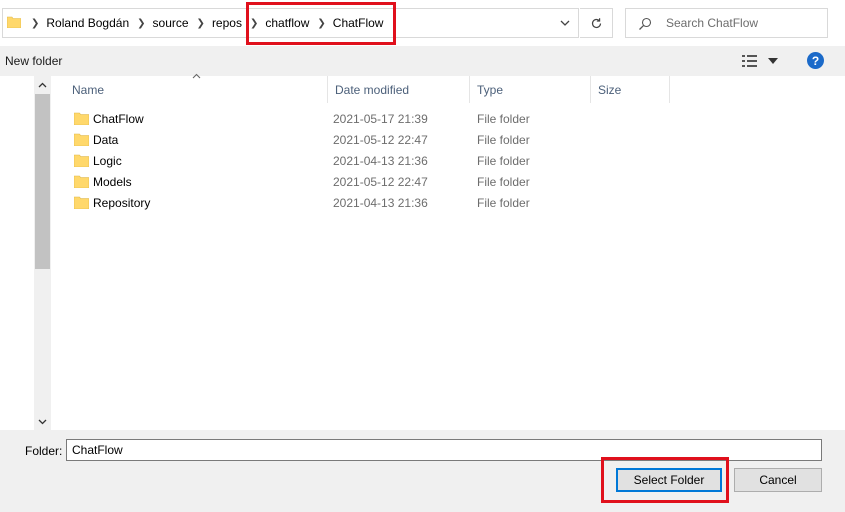 The image size is (845, 512). I want to click on search-icon, so click(645, 23).